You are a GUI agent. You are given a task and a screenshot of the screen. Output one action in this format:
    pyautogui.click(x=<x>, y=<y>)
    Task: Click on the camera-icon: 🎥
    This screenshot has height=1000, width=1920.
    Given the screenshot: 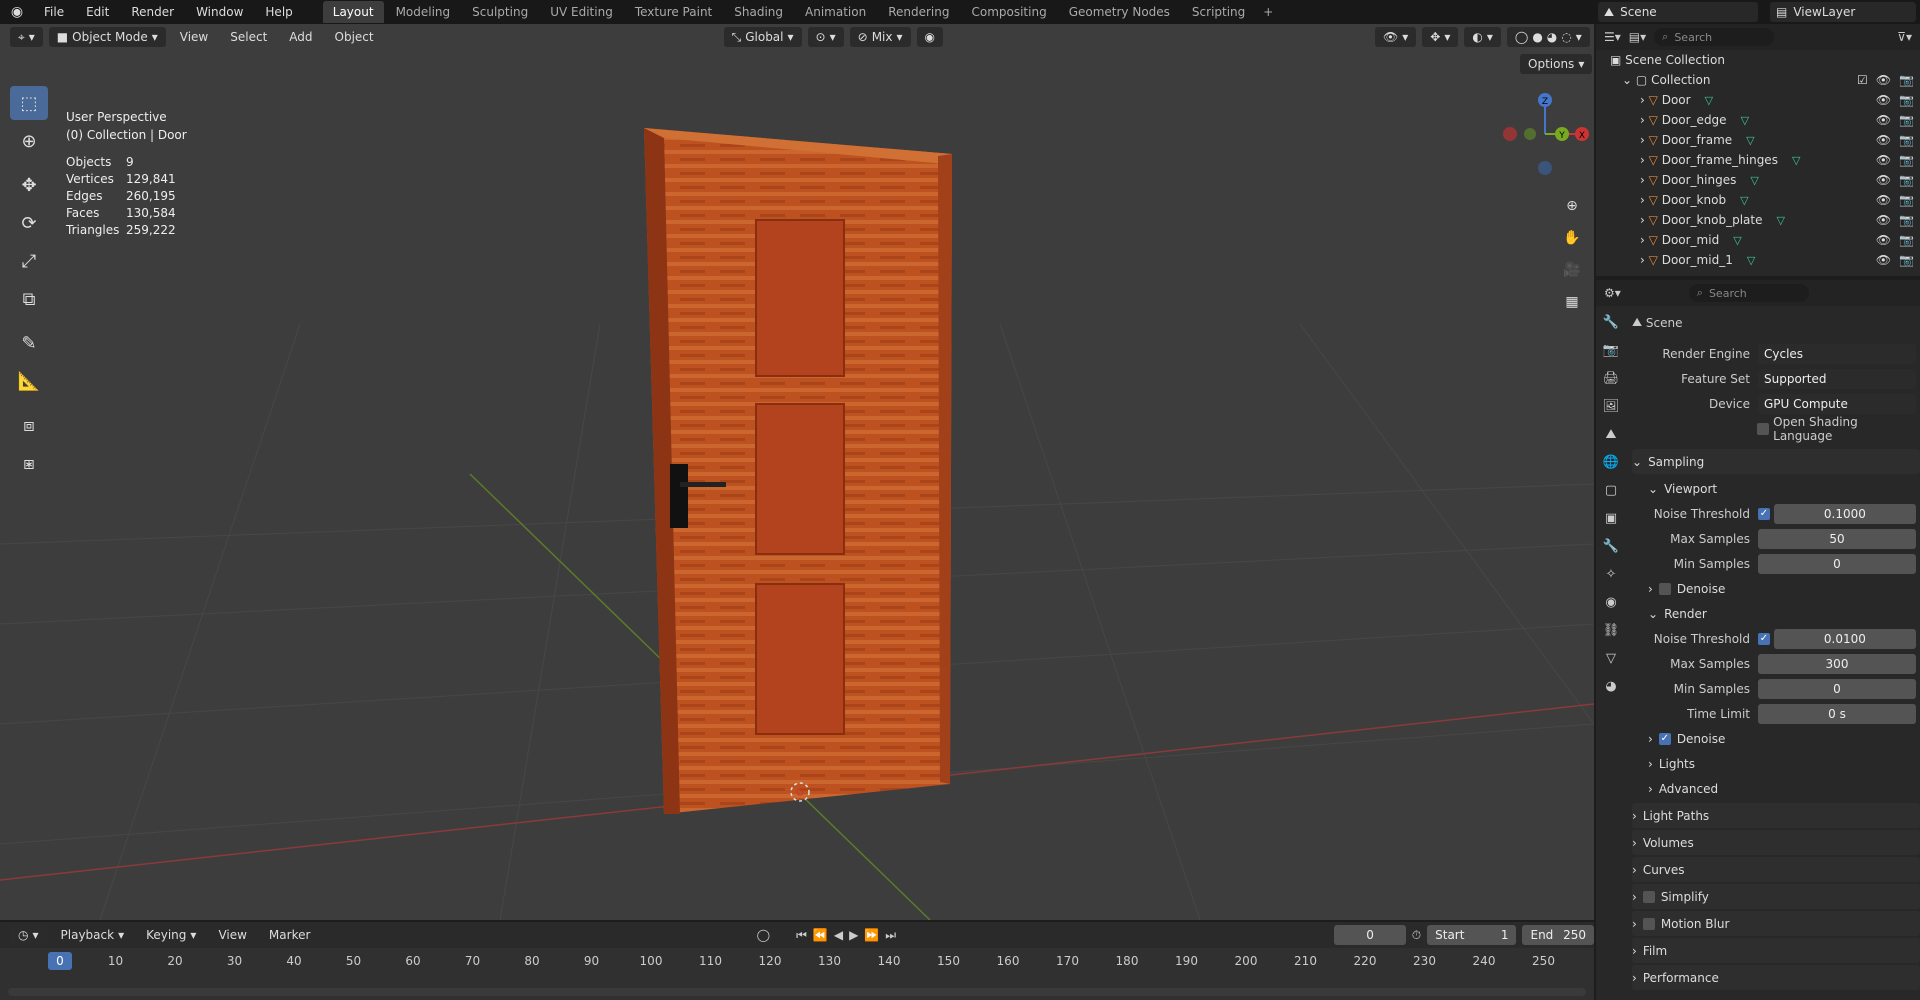 What is the action you would take?
    pyautogui.click(x=1572, y=270)
    